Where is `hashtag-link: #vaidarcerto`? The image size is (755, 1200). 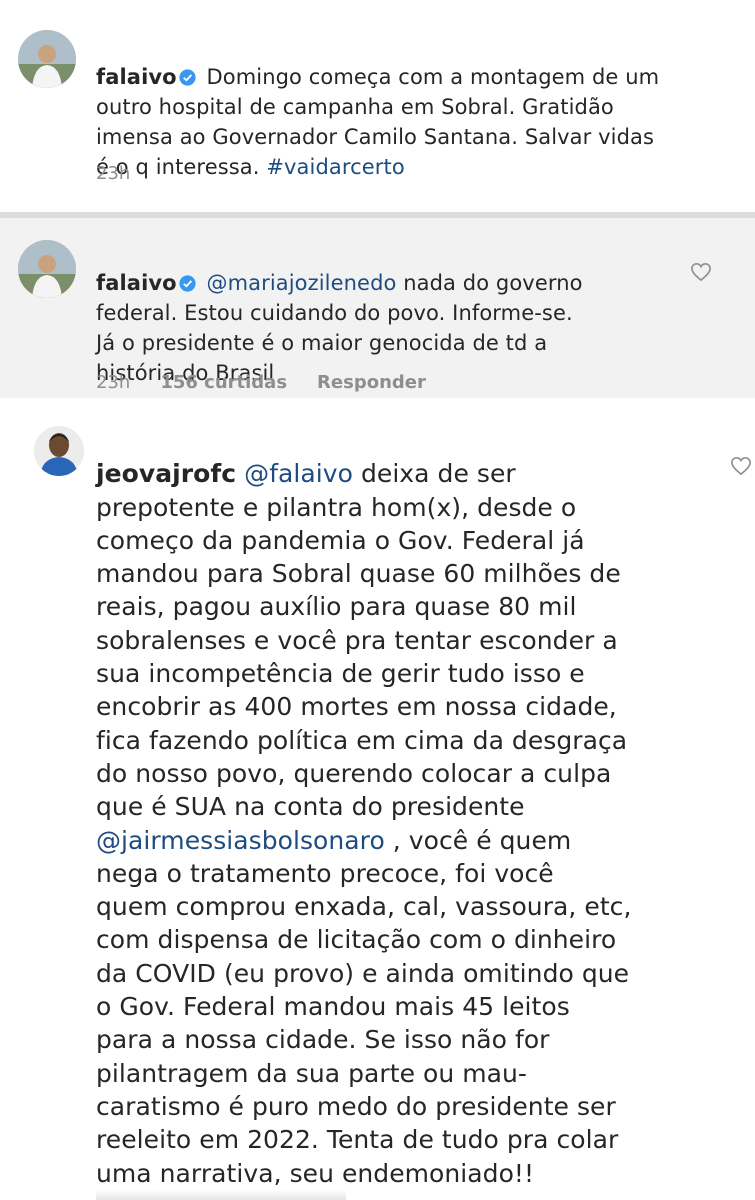 hashtag-link: #vaidarcerto is located at coordinates (335, 167).